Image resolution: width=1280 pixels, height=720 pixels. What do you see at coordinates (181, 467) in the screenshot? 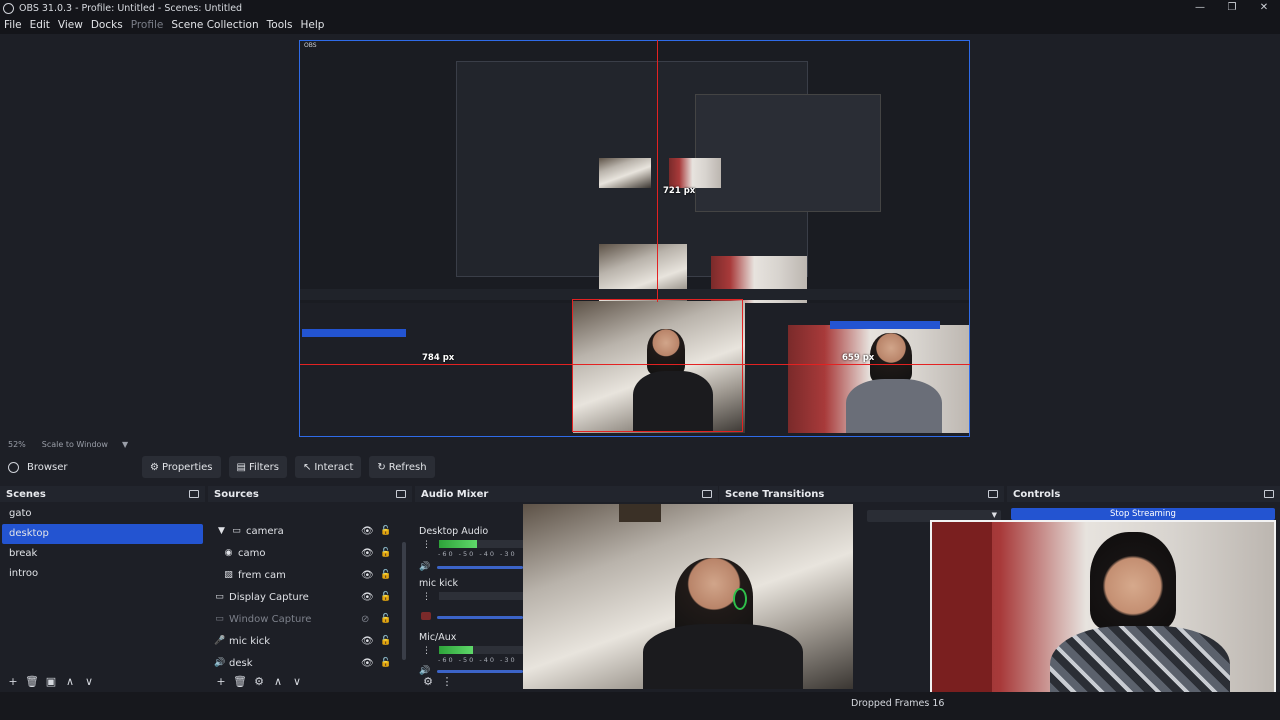
I see `properties-button: ⚙ Properties` at bounding box center [181, 467].